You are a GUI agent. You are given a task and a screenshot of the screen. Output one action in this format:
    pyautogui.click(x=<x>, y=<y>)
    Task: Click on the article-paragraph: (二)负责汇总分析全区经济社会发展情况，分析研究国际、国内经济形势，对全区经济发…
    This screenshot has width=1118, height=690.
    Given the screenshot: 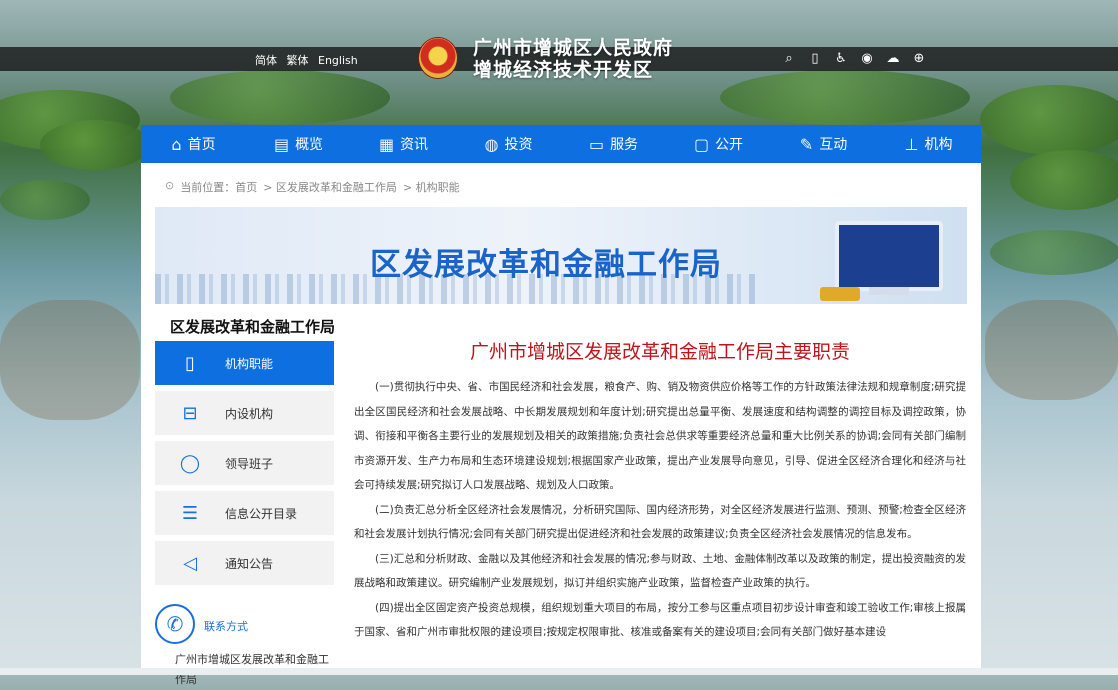 What is the action you would take?
    pyautogui.click(x=660, y=522)
    